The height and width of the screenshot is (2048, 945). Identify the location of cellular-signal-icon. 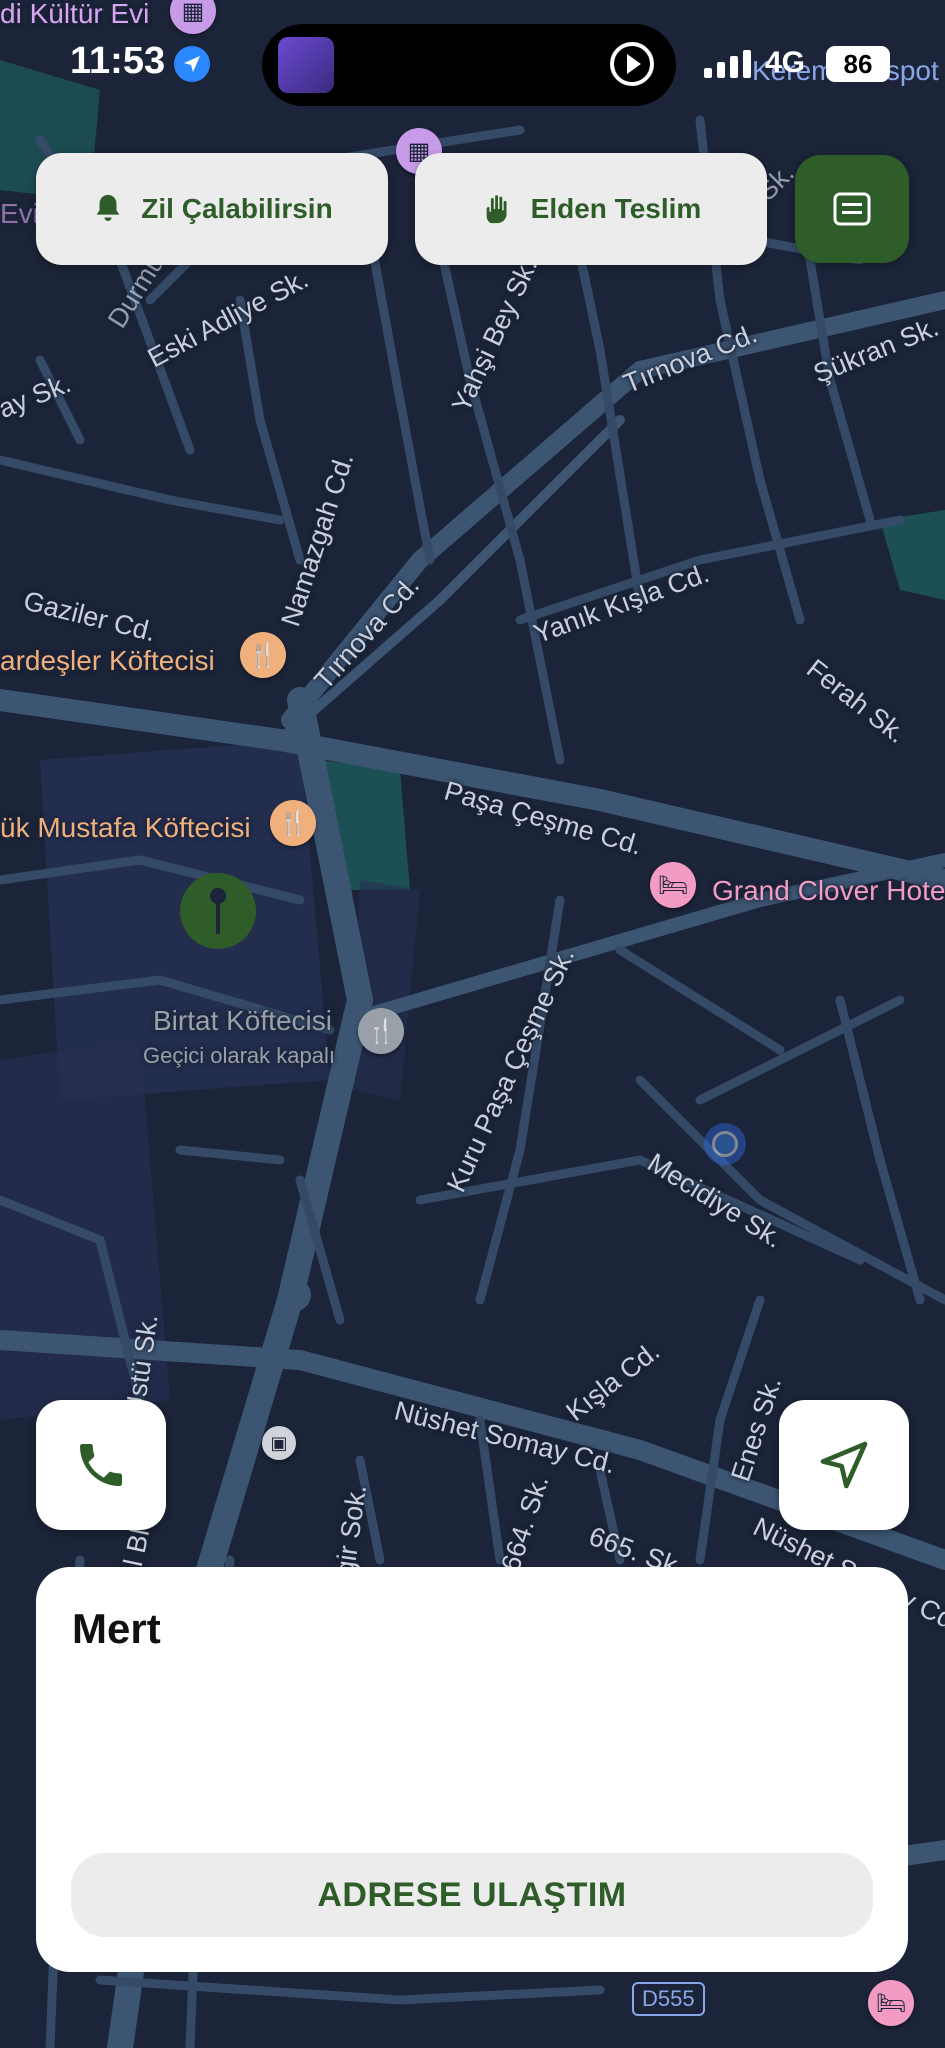
(727, 64).